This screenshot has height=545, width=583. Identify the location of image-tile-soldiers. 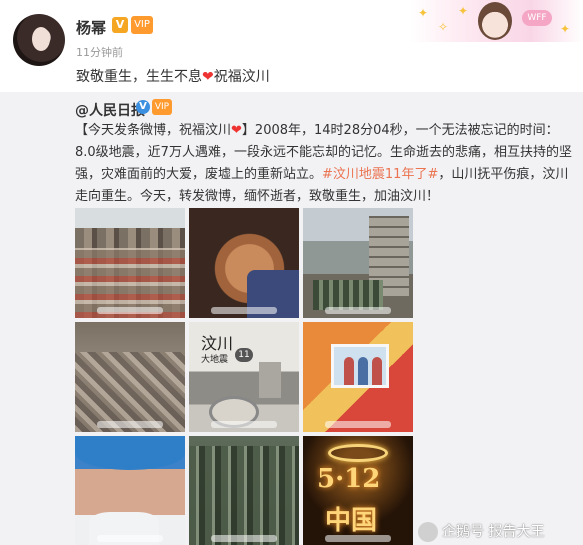
(244, 490).